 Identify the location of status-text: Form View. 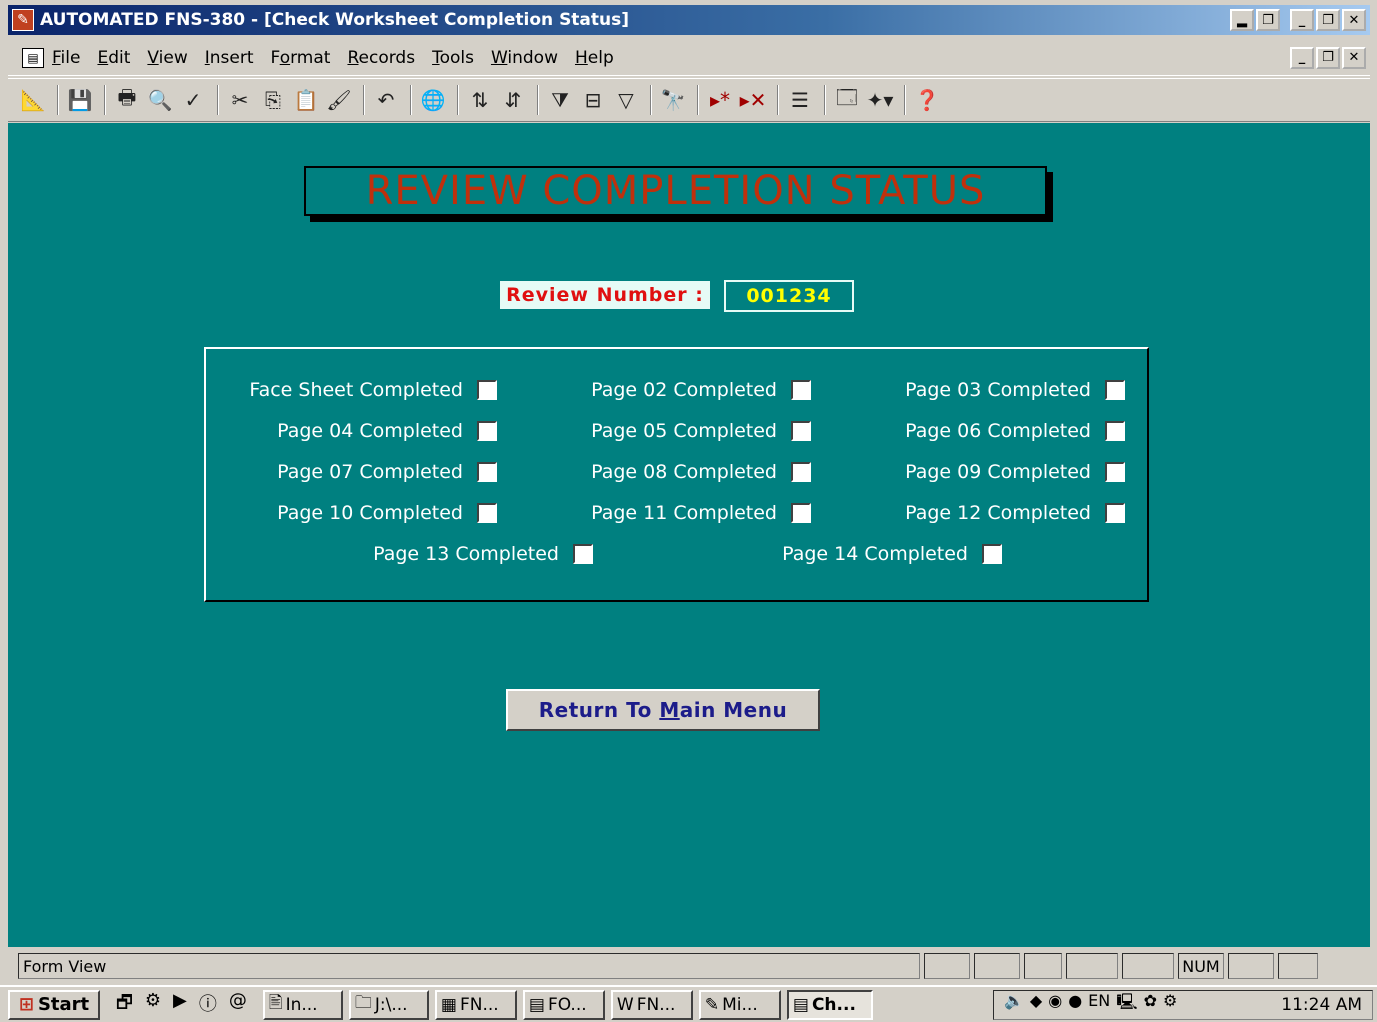
(469, 966).